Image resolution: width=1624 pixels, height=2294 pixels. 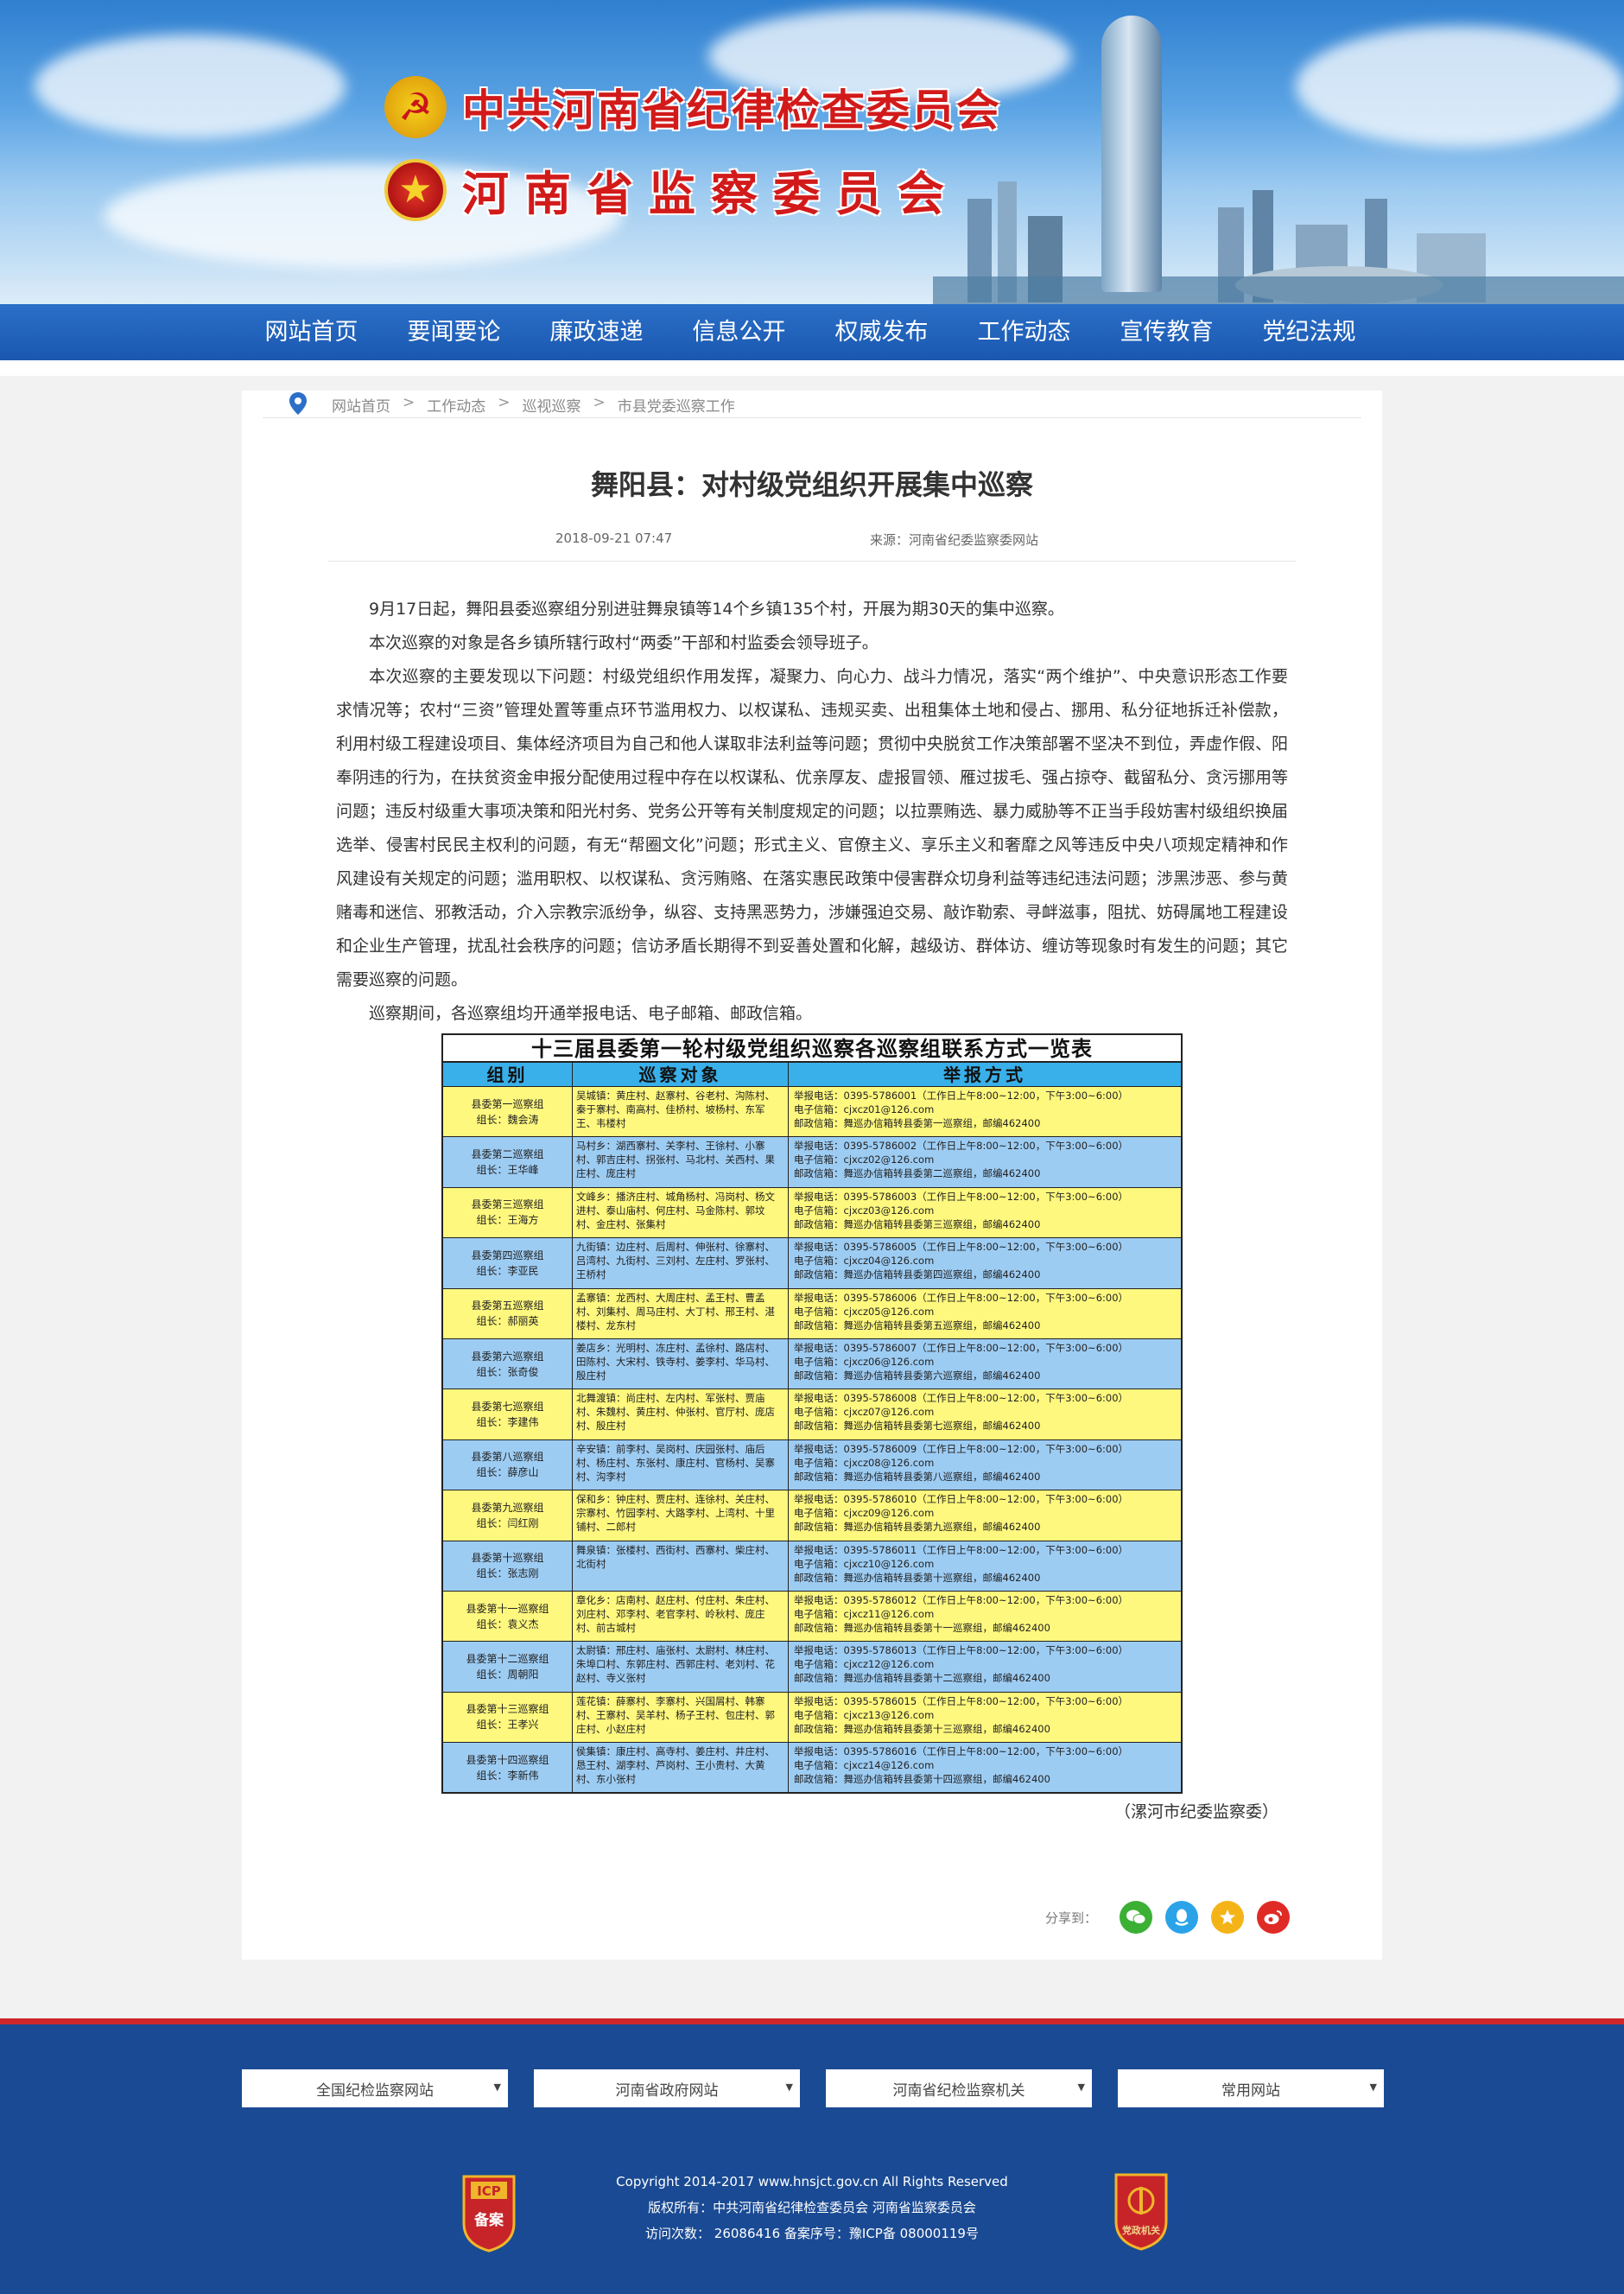 I want to click on group-leader: 组长：张志刚, so click(x=507, y=1574).